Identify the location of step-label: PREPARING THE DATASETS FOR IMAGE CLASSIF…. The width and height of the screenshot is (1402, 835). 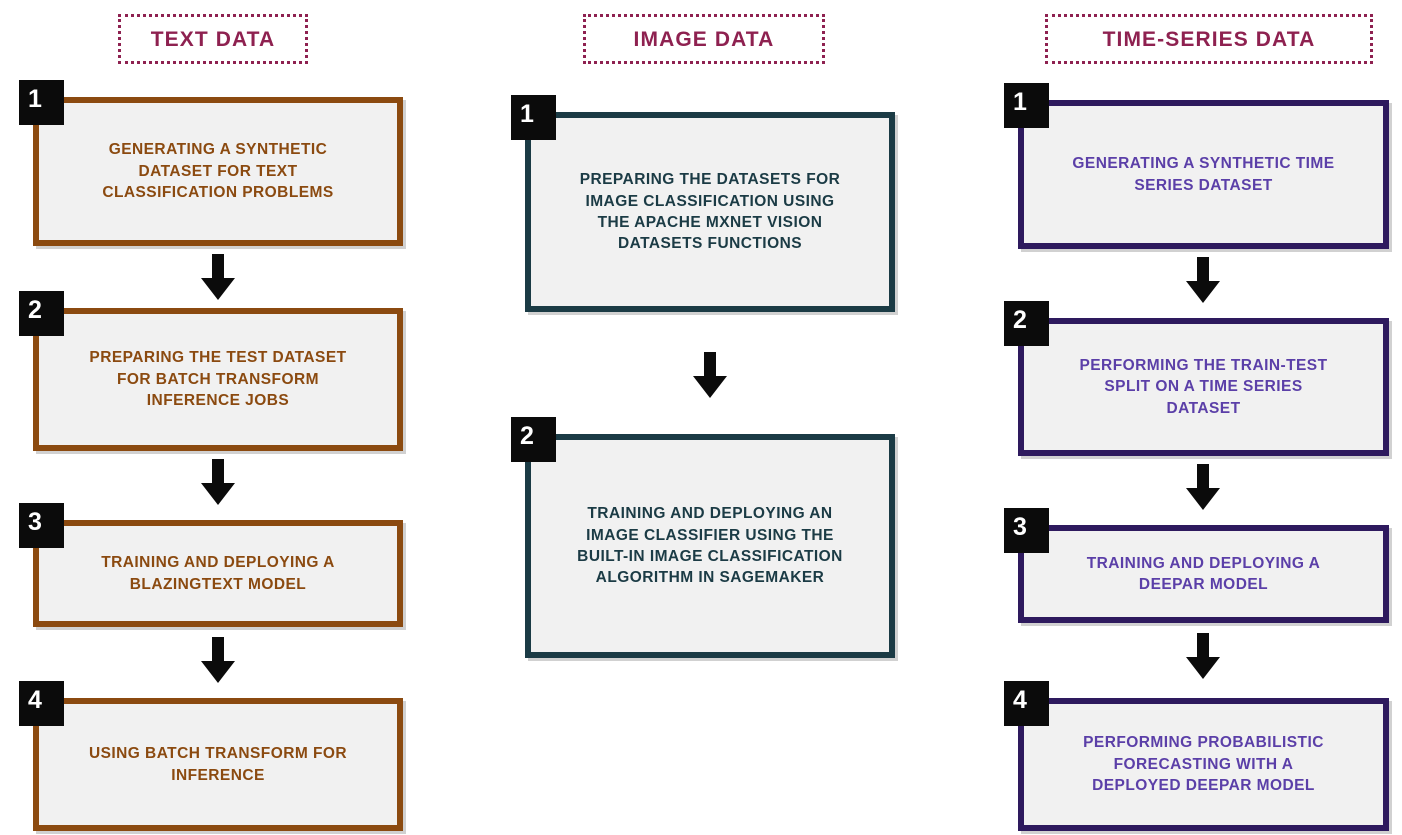
(710, 212).